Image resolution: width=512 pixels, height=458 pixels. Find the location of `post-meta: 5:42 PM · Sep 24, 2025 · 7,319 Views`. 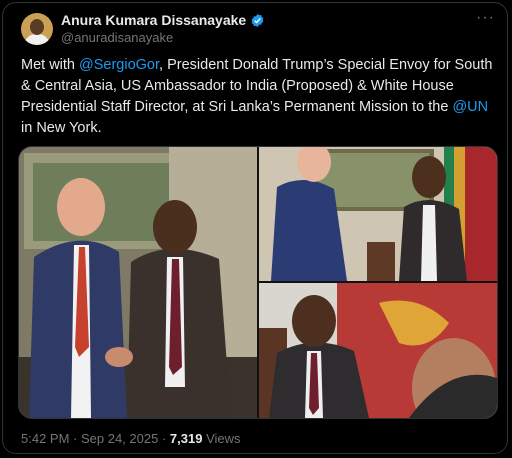

post-meta: 5:42 PM · Sep 24, 2025 · 7,319 Views is located at coordinates (131, 438).